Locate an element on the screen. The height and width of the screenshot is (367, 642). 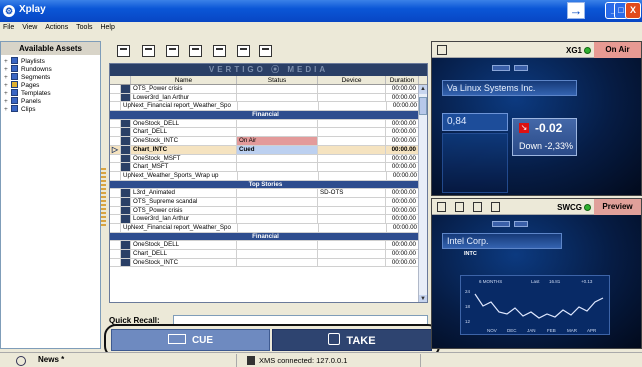
header-device: Device is located at coordinates (352, 80).